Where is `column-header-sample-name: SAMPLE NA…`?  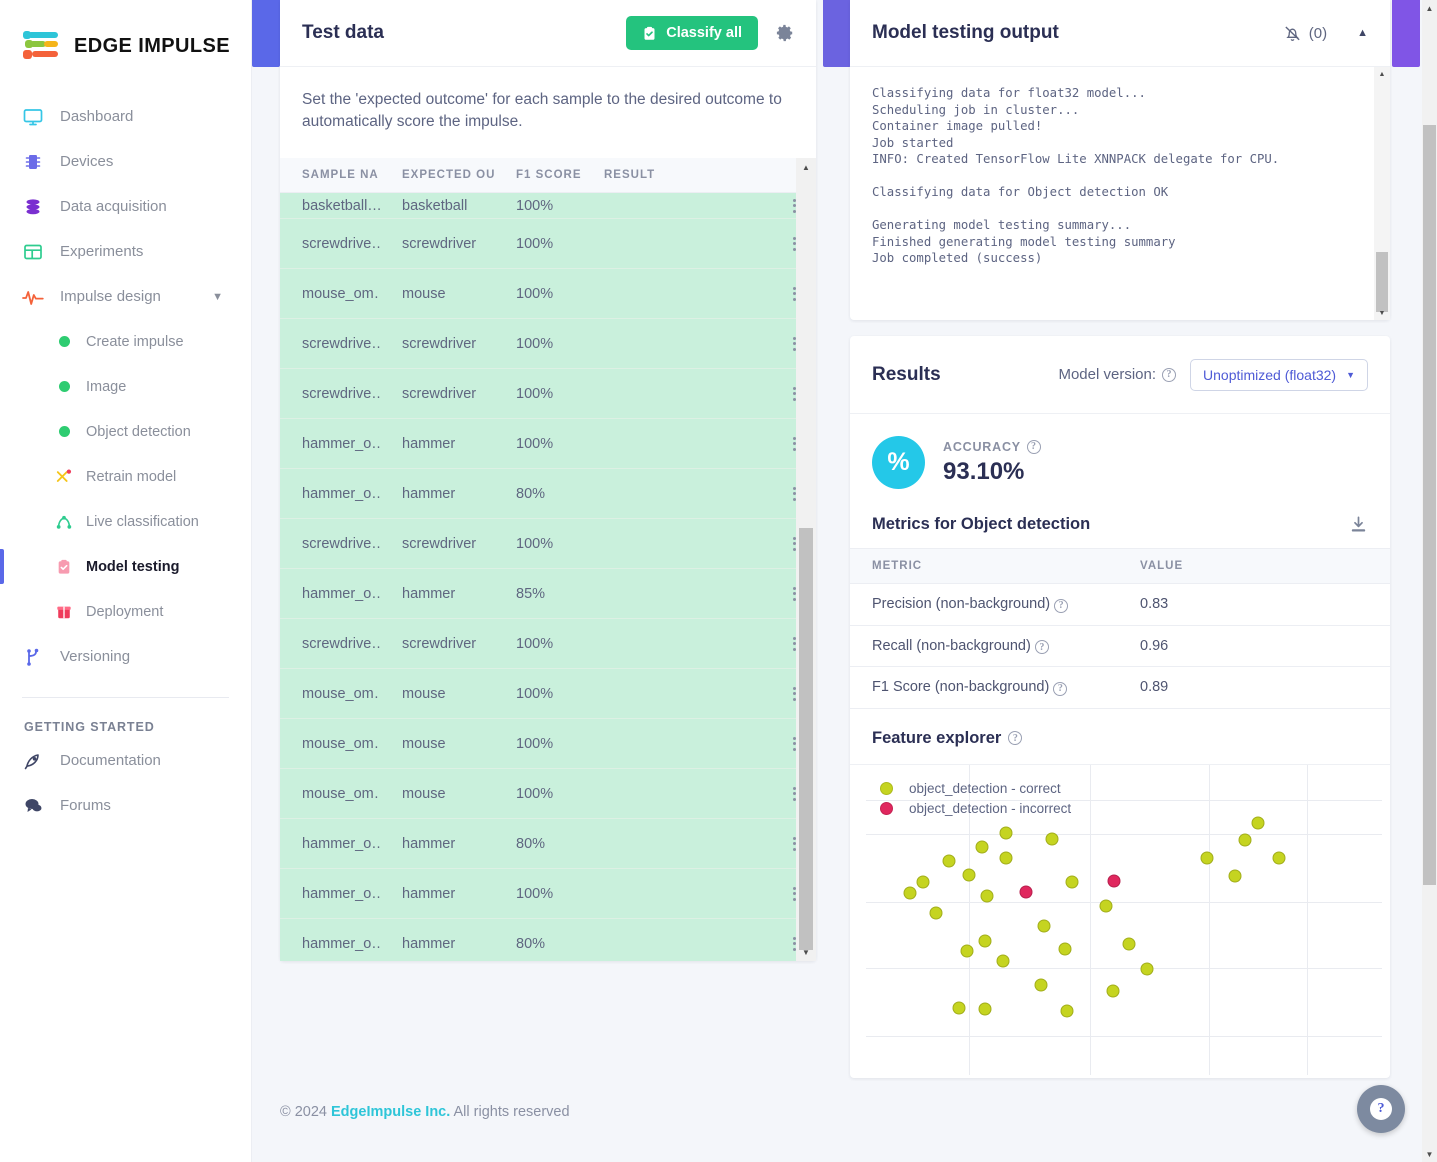 column-header-sample-name: SAMPLE NA… is located at coordinates (330, 175).